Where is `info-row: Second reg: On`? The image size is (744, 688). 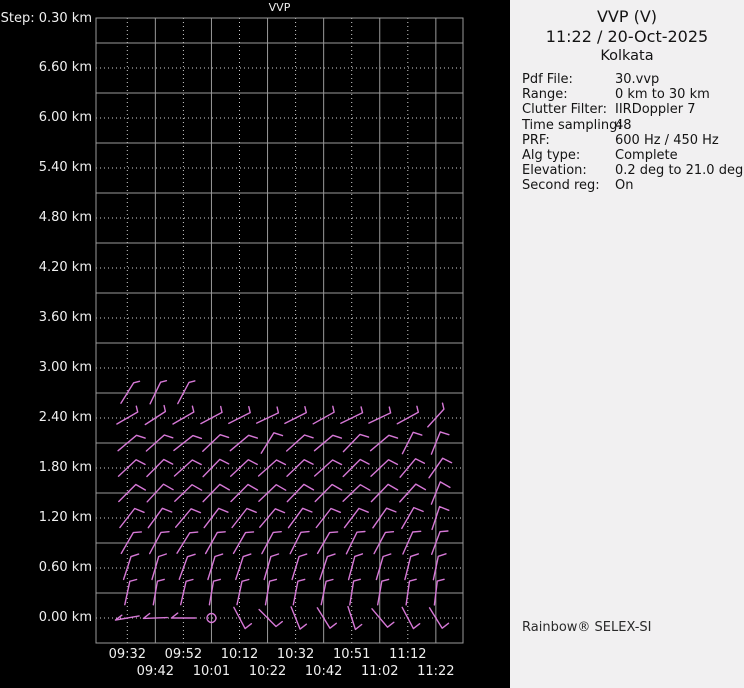 info-row: Second reg: On is located at coordinates (633, 185).